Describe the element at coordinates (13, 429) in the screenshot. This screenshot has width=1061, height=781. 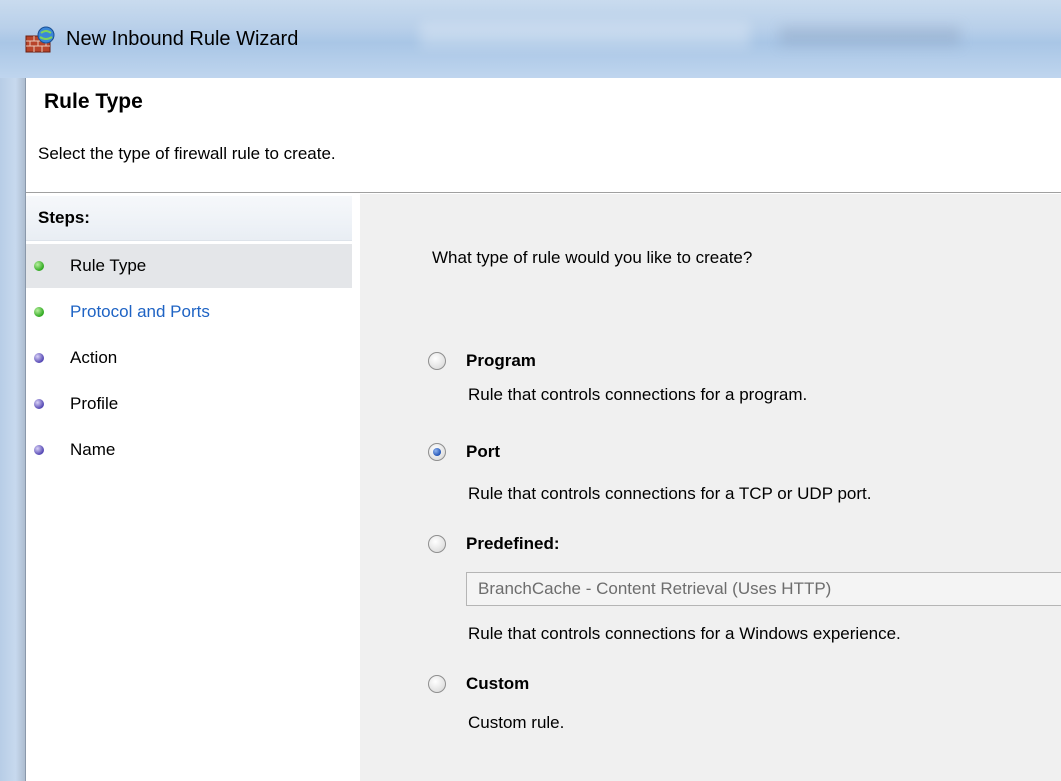
I see `window-frame-left` at that location.